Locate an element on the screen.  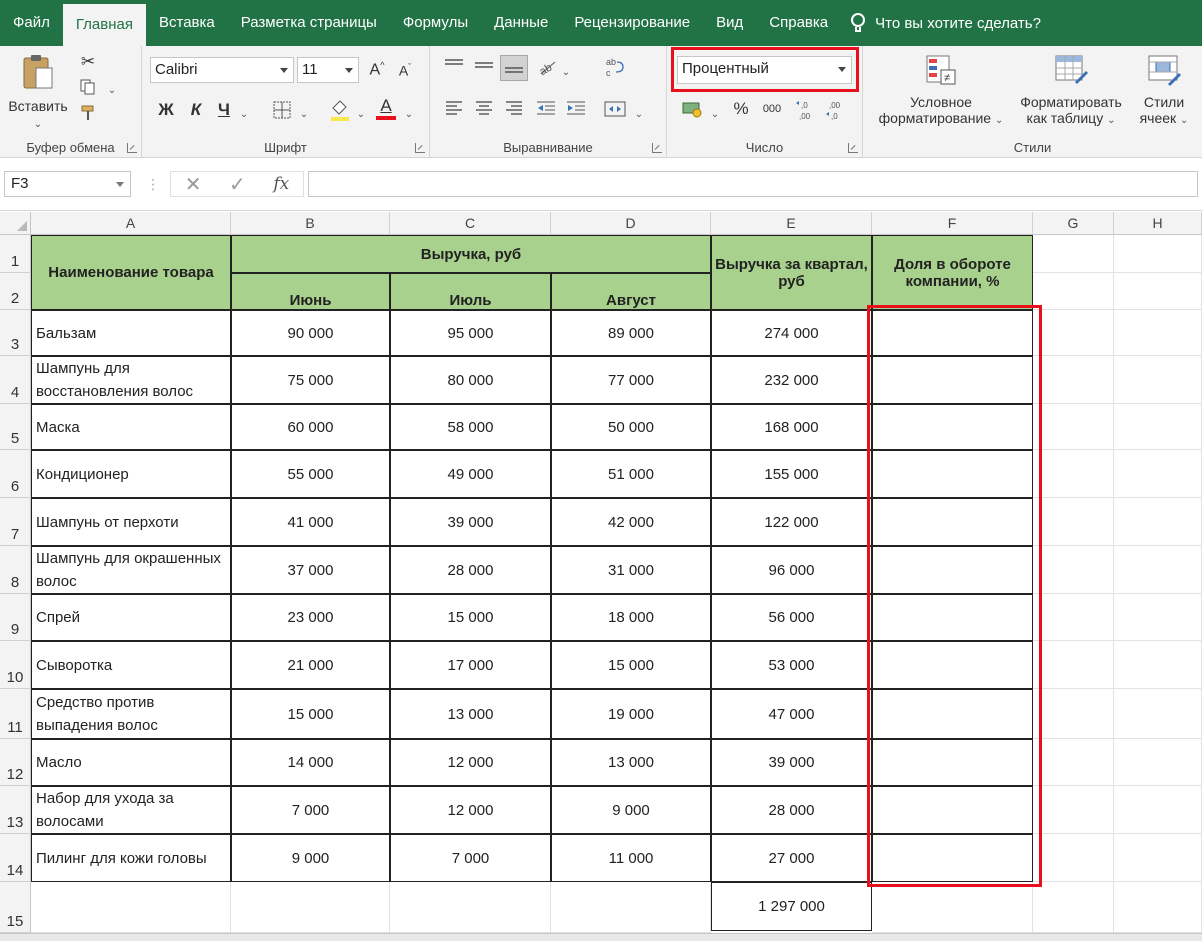
cell-august: 13 000 is located at coordinates (631, 762).